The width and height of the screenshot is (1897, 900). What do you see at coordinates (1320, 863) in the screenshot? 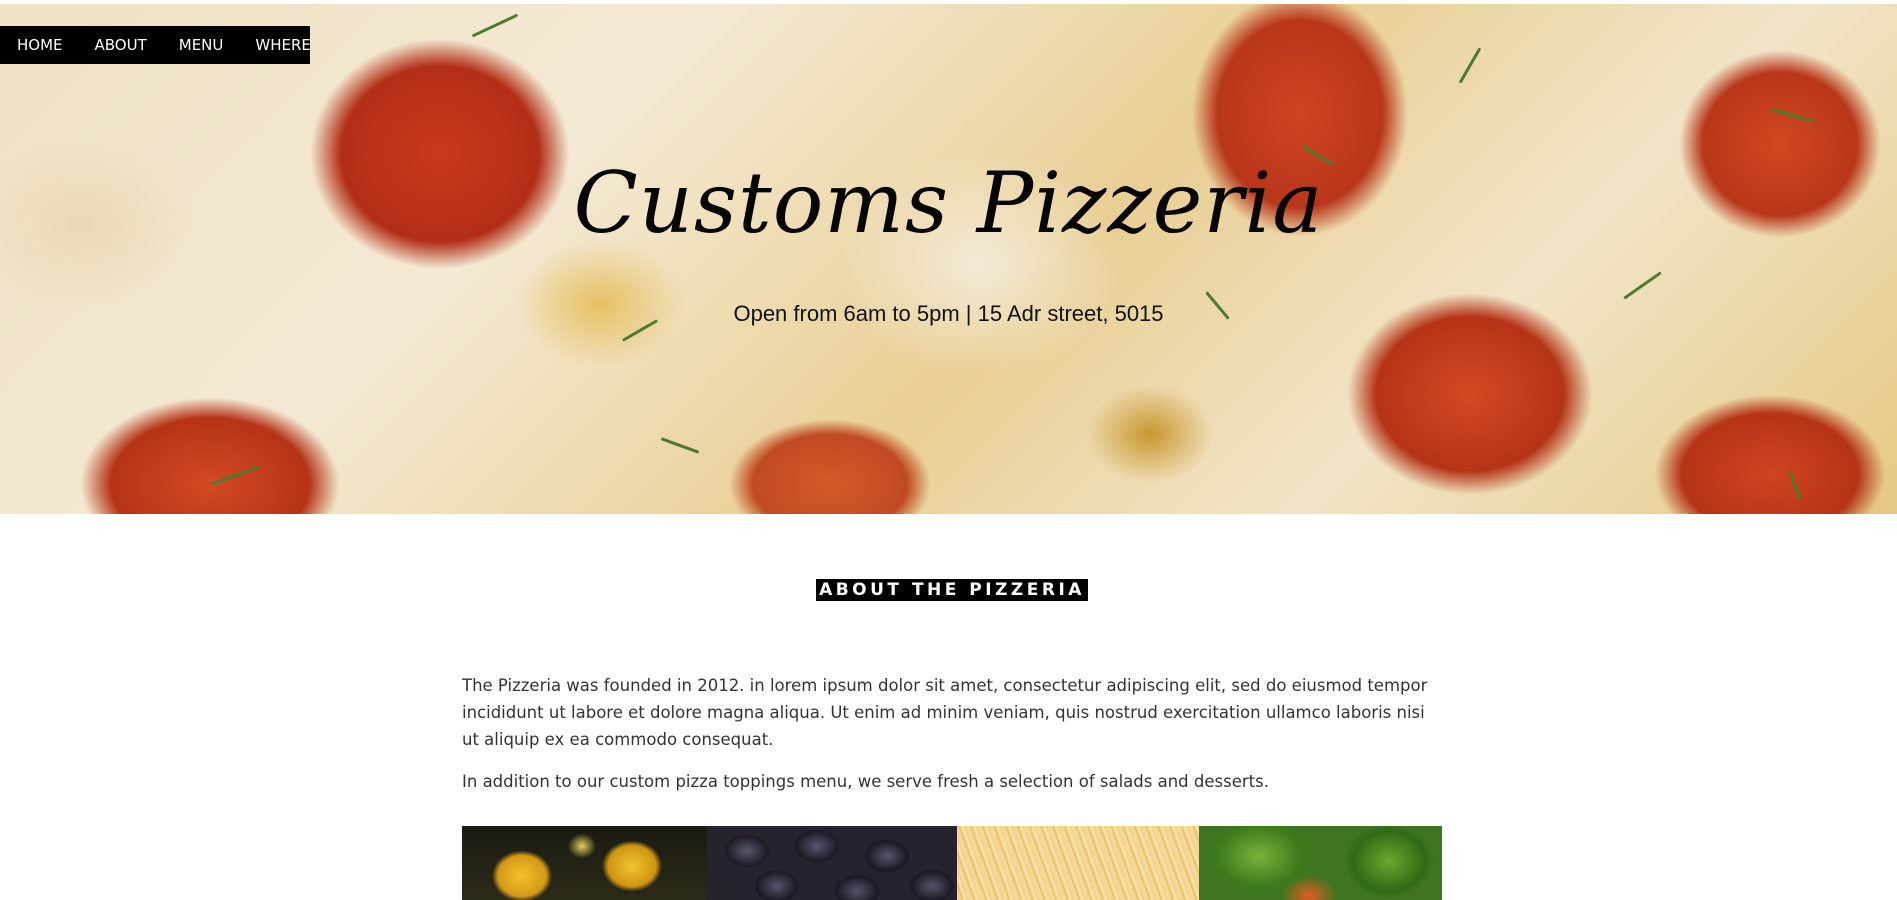
I see `peppers-image` at bounding box center [1320, 863].